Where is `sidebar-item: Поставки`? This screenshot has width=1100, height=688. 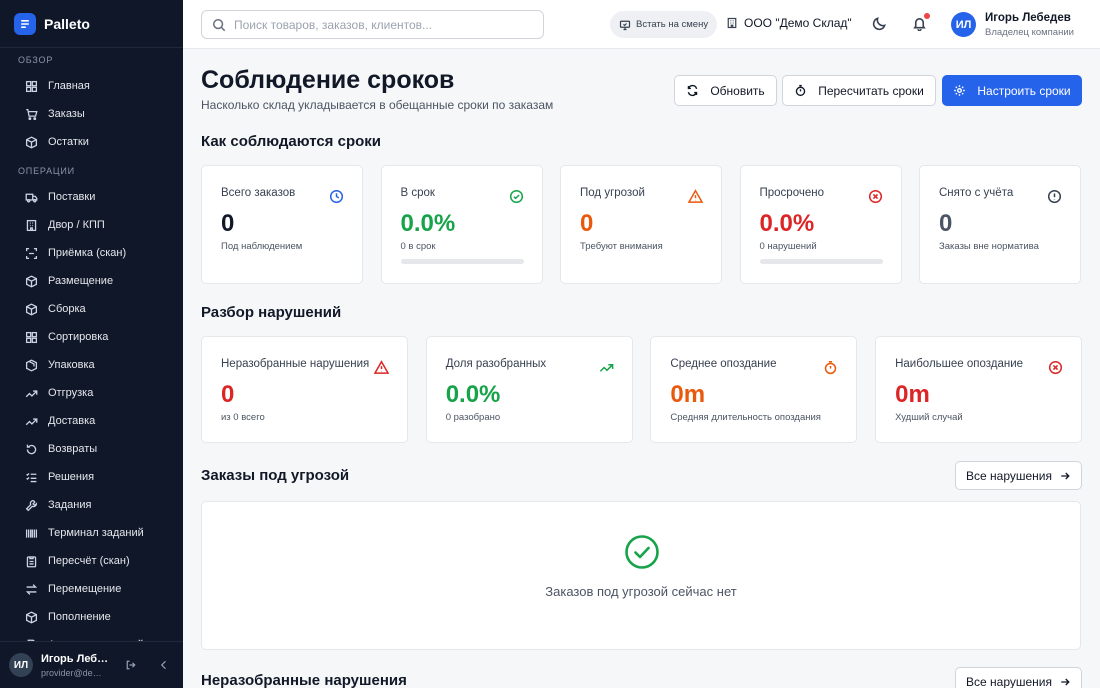 sidebar-item: Поставки is located at coordinates (91, 197).